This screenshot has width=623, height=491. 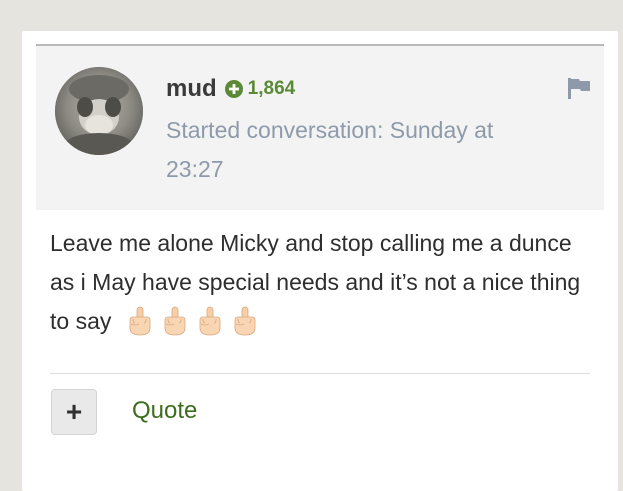 I want to click on reputation-count: 1,864, so click(x=271, y=88).